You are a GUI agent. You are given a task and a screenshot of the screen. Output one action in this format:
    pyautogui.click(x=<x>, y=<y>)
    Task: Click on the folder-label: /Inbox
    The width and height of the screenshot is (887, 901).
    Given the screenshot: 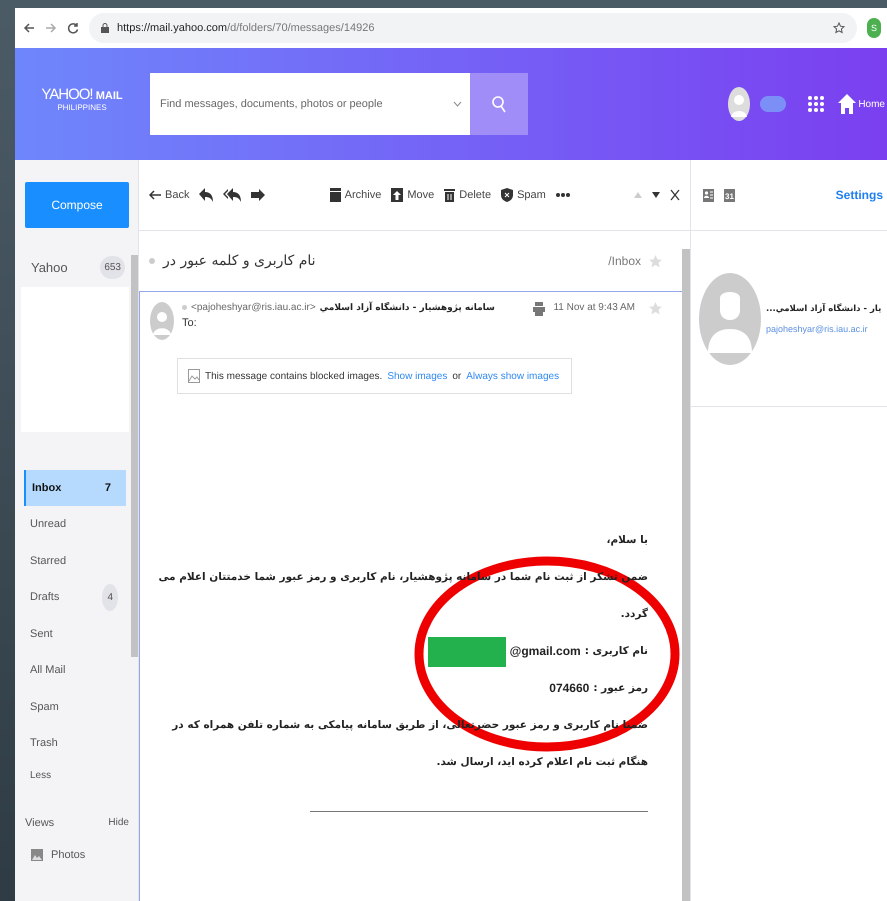 What is the action you would take?
    pyautogui.click(x=624, y=261)
    